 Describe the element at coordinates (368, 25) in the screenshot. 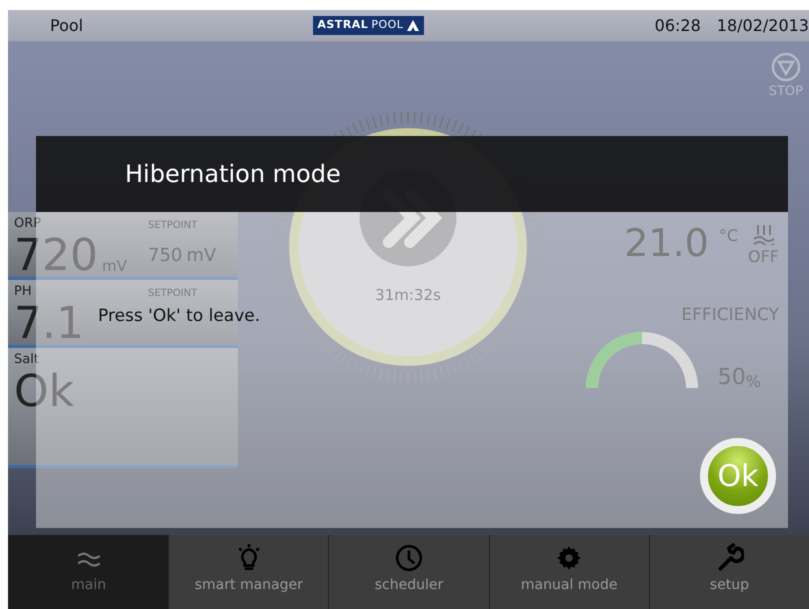

I see `brand-logo: ASTRAL POOL` at that location.